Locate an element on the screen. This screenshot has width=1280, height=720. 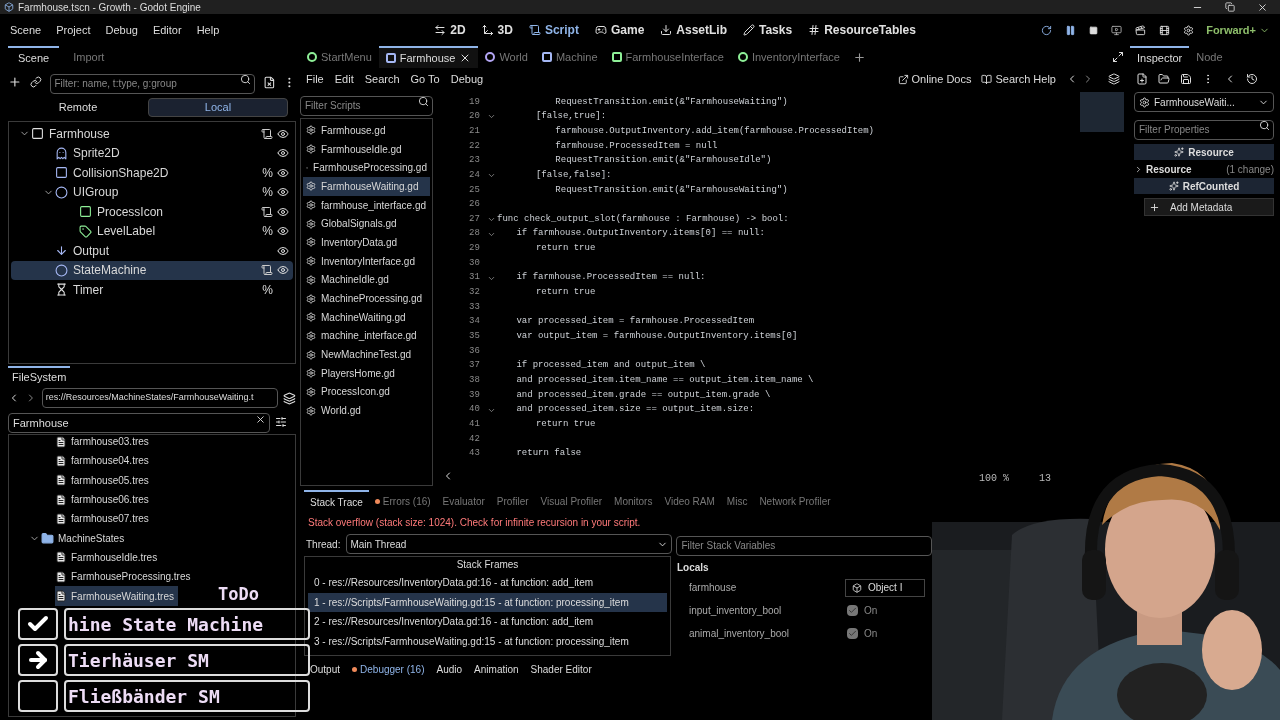
file-tab: FarmhouseInterface is located at coordinates (667, 57).